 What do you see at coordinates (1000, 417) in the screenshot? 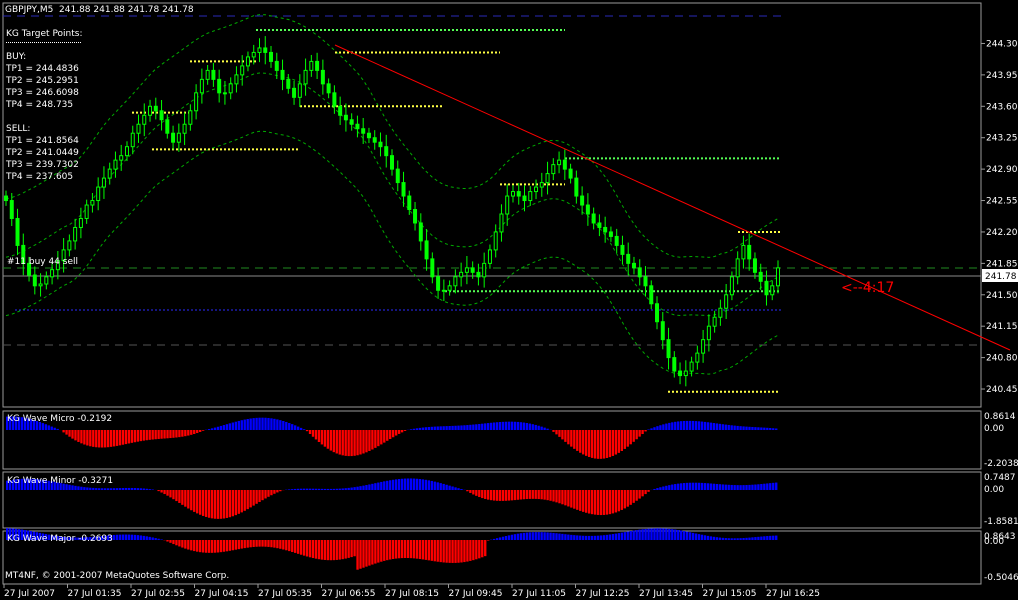
I see `micro-tick-top: 0.8614` at bounding box center [1000, 417].